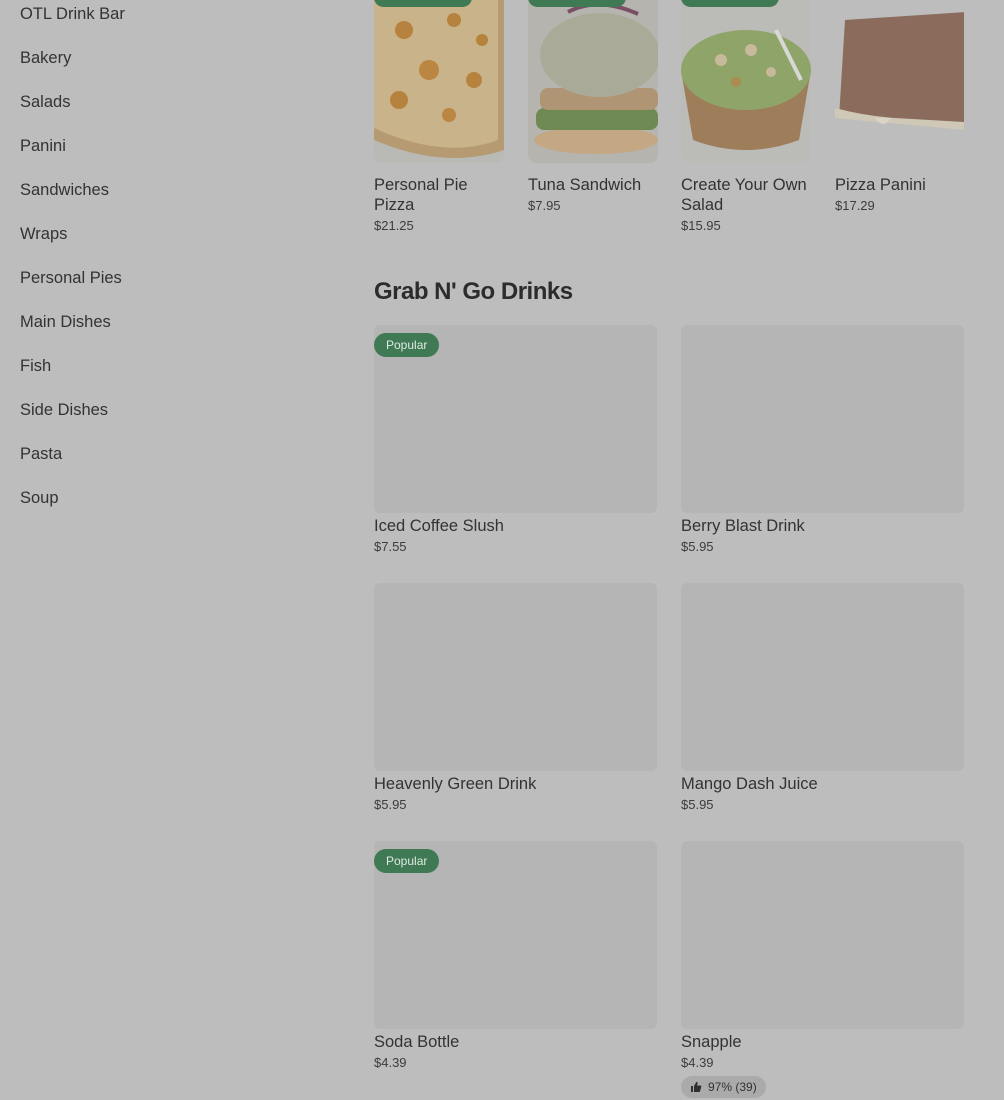 This screenshot has height=1100, width=1004. I want to click on menu-item-card: Popular Soda Bottle $4.39, so click(515, 955).